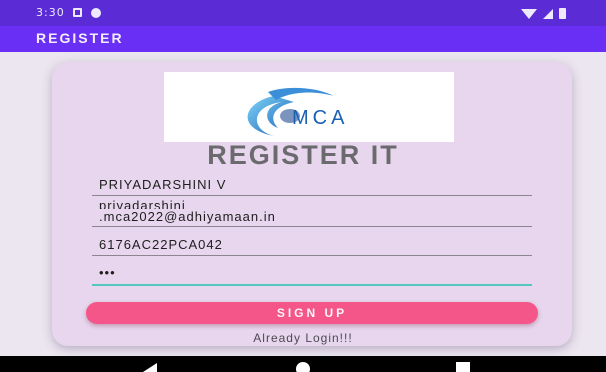 Image resolution: width=606 pixels, height=372 pixels. I want to click on email-field: priyadarshini .mca2022@adhiyamaan.in, so click(312, 213).